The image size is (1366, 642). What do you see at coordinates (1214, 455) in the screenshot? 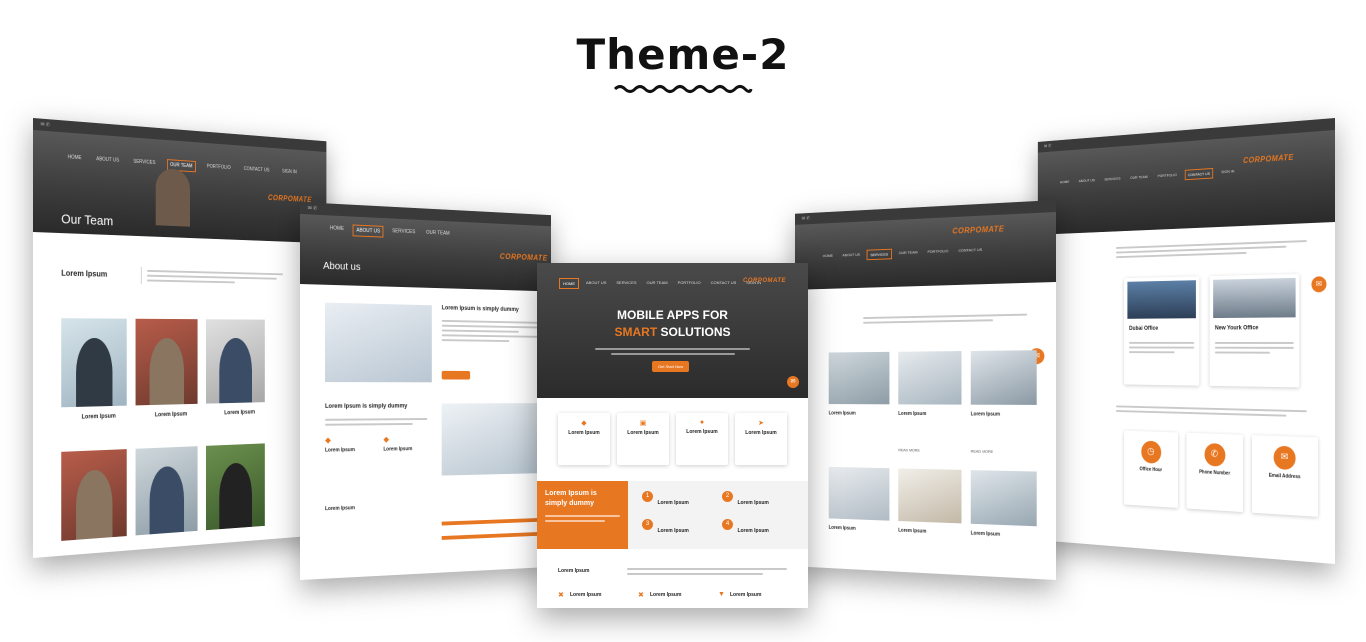
I see `phone-icon: ✆` at bounding box center [1214, 455].